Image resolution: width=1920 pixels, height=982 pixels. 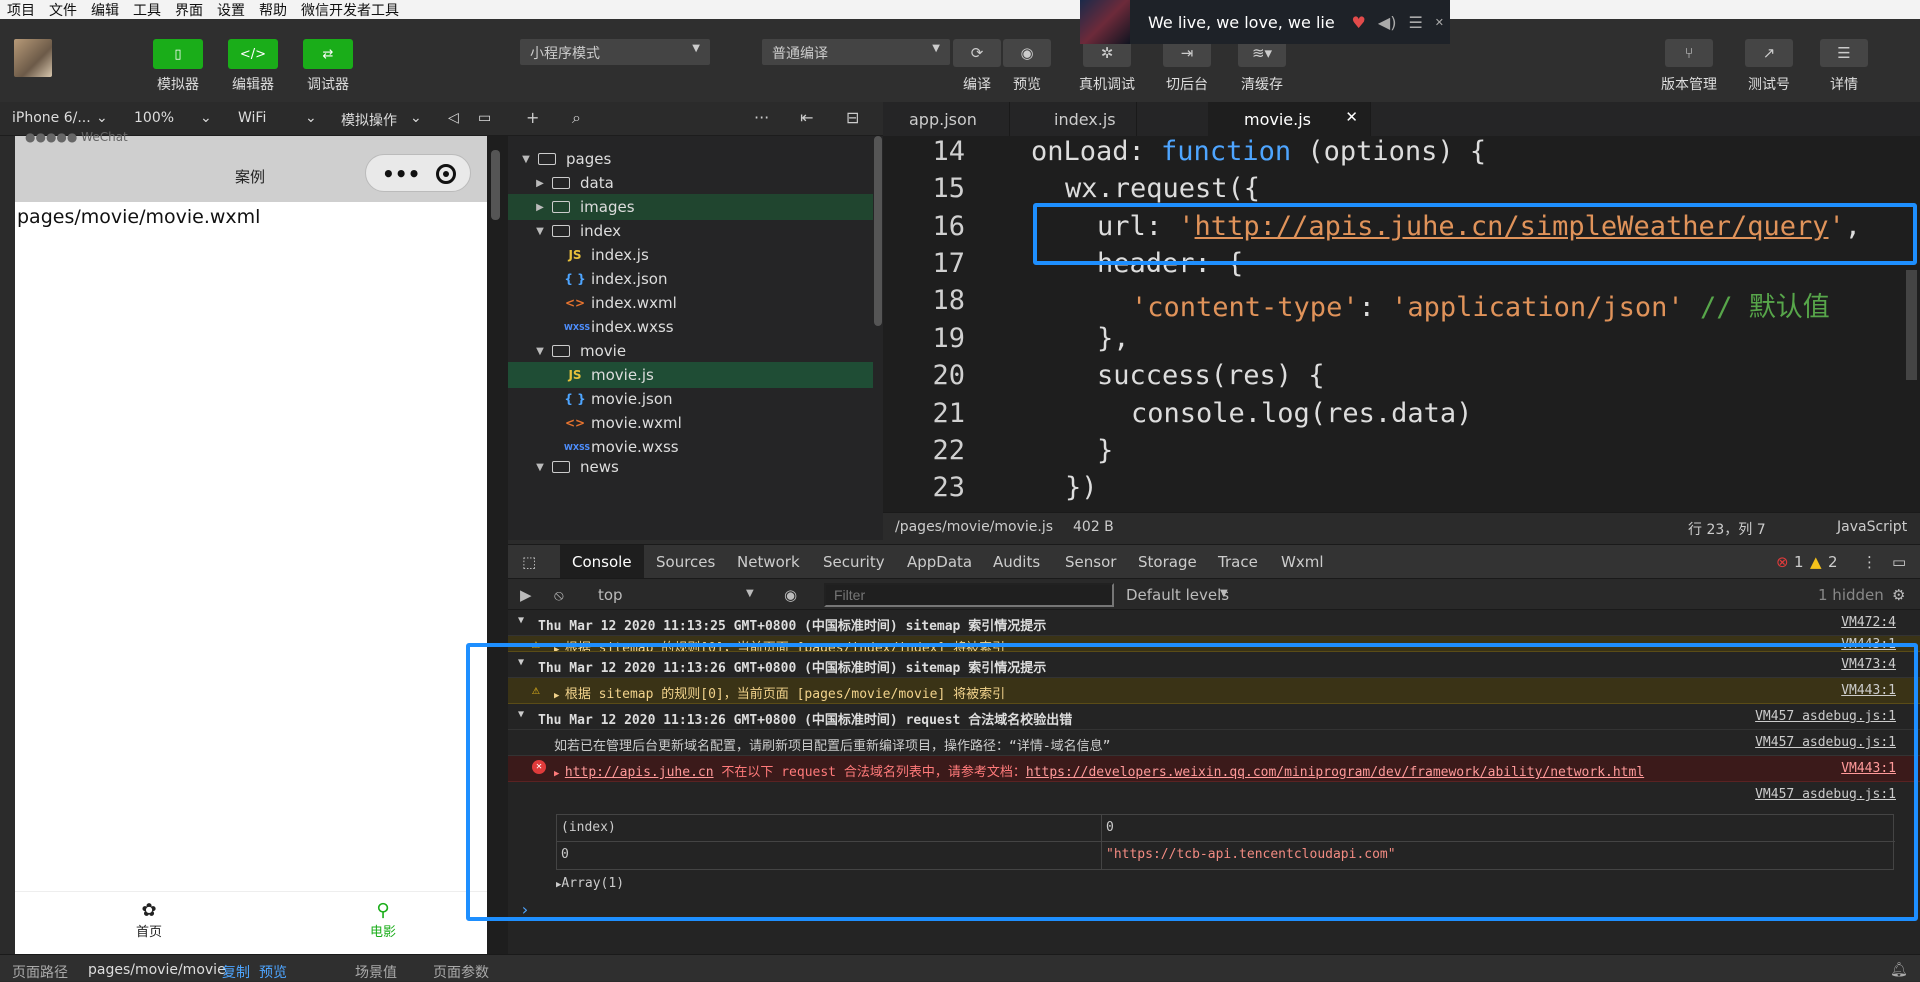 What do you see at coordinates (878, 338) in the screenshot?
I see `file-tree-scrollbar` at bounding box center [878, 338].